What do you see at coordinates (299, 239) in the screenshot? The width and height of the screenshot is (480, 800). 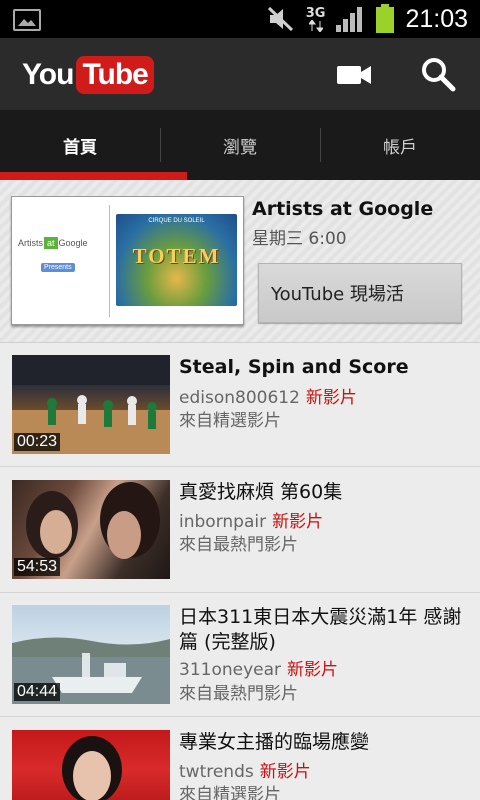 I see `promo-time: 星期三 6:00` at bounding box center [299, 239].